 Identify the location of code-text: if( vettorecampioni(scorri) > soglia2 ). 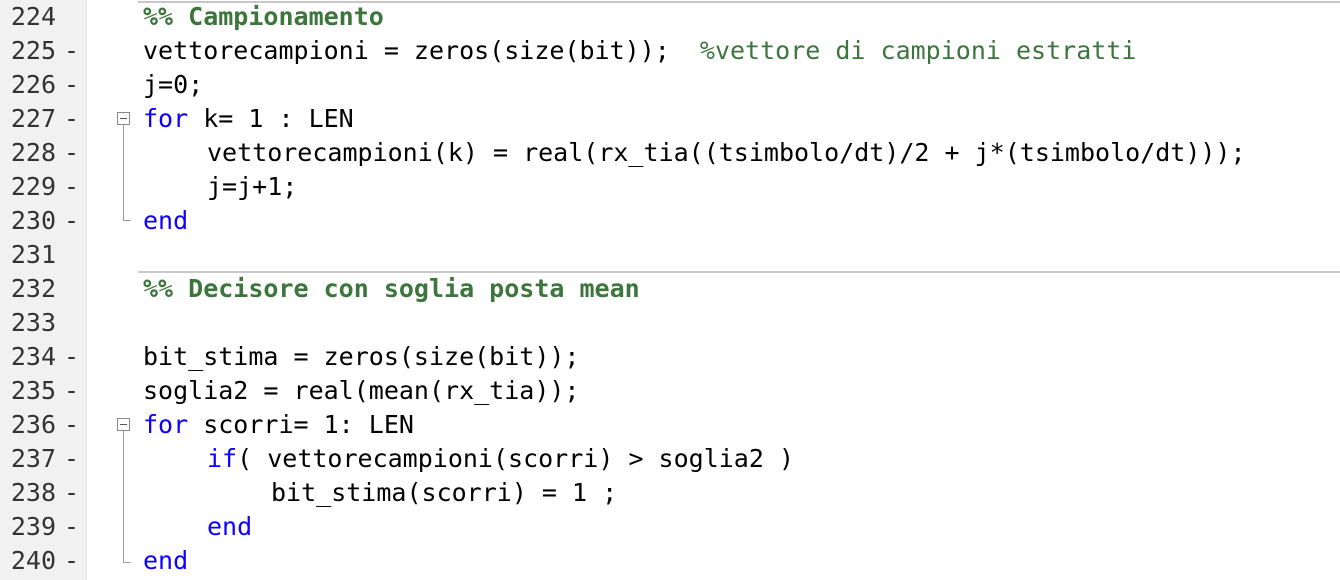
(500, 459).